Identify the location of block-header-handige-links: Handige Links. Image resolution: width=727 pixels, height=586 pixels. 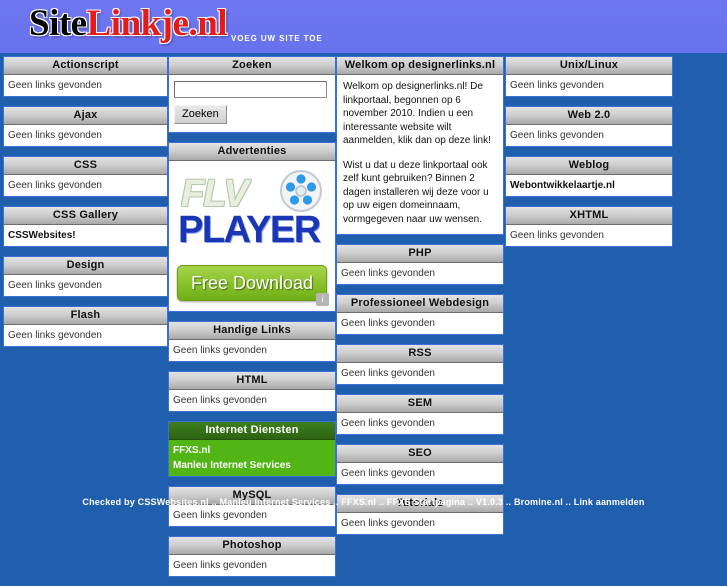
(252, 331).